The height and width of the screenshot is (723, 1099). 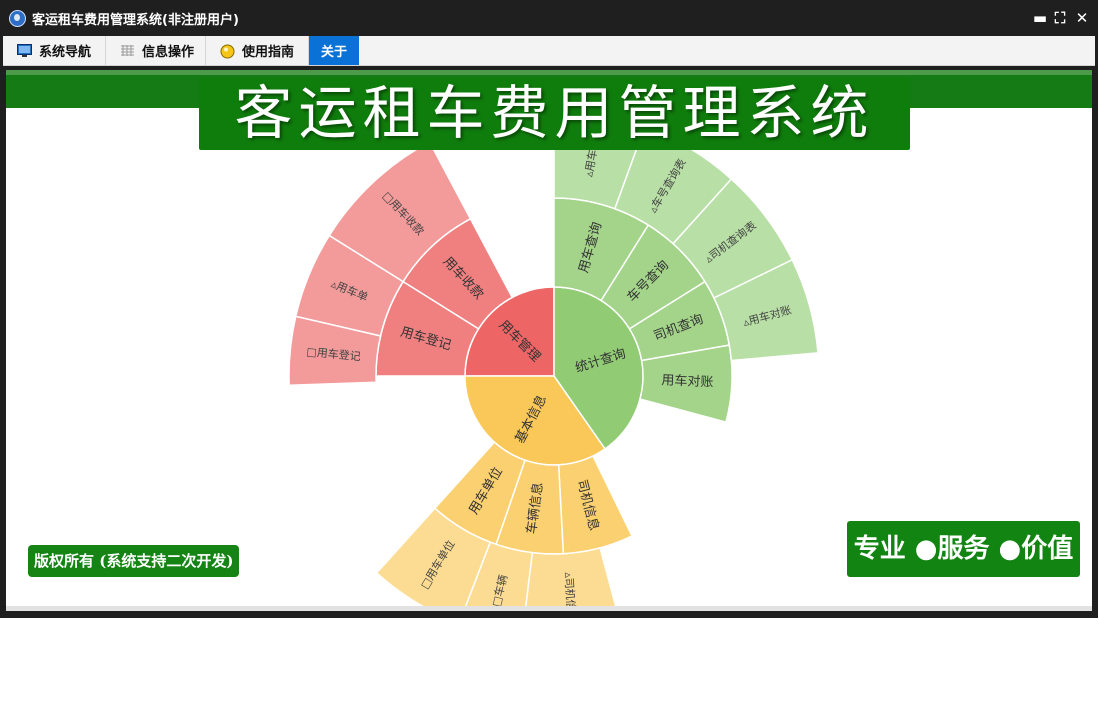 What do you see at coordinates (549, 51) in the screenshot?
I see `menu-bar: 系统导航 信息操作 使用指南 关于` at bounding box center [549, 51].